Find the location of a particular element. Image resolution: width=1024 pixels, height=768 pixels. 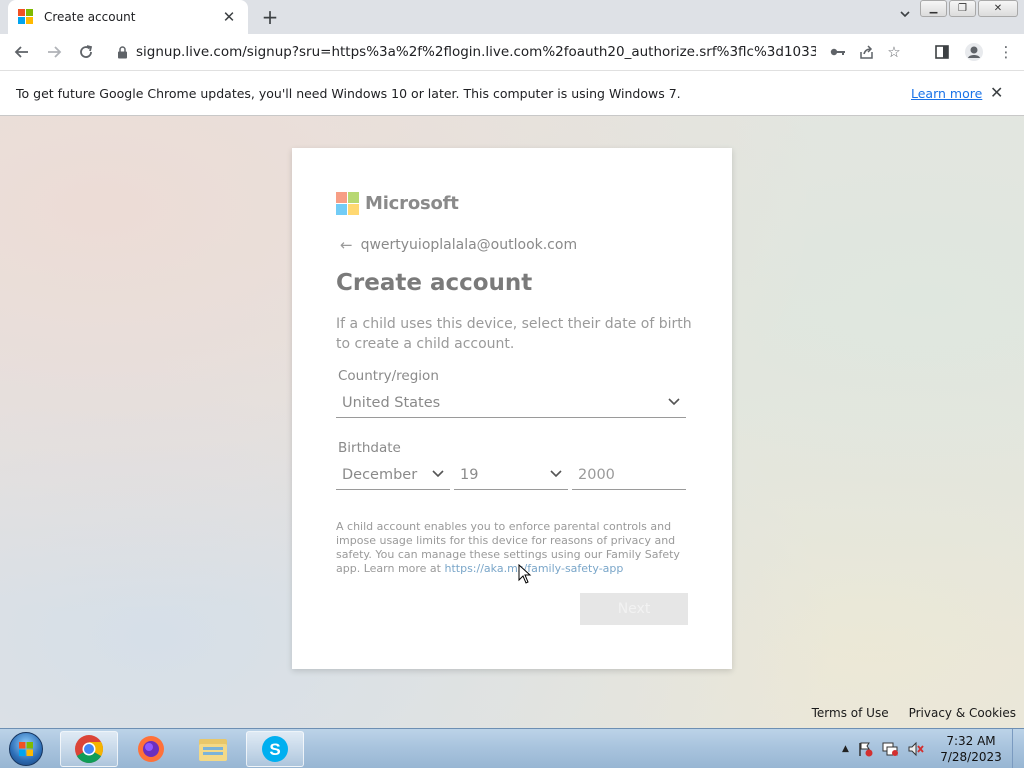

microsoft-brand: Microsoft is located at coordinates (397, 203).